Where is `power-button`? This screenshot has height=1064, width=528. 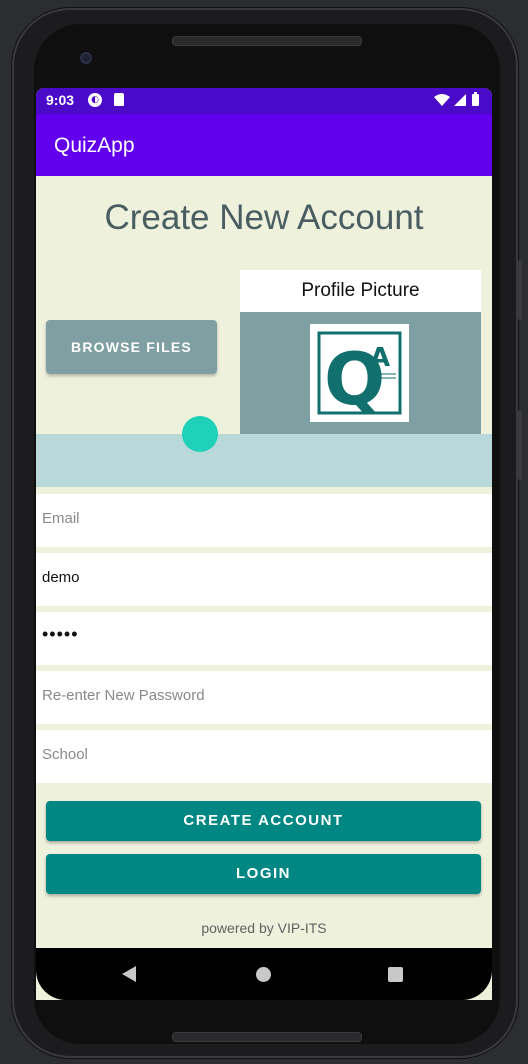 power-button is located at coordinates (520, 445).